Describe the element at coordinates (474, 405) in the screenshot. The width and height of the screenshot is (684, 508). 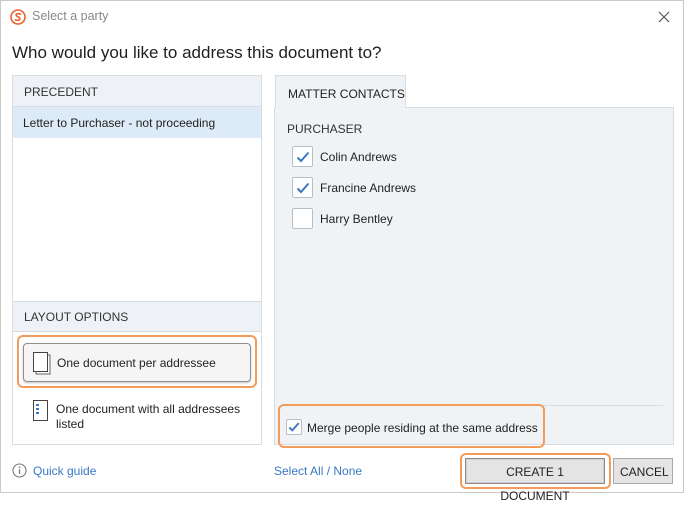
I see `panel-divider` at that location.